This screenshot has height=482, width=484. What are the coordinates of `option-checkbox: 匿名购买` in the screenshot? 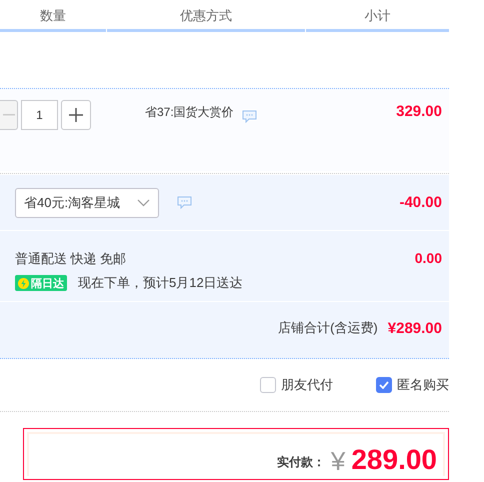 It's located at (412, 385).